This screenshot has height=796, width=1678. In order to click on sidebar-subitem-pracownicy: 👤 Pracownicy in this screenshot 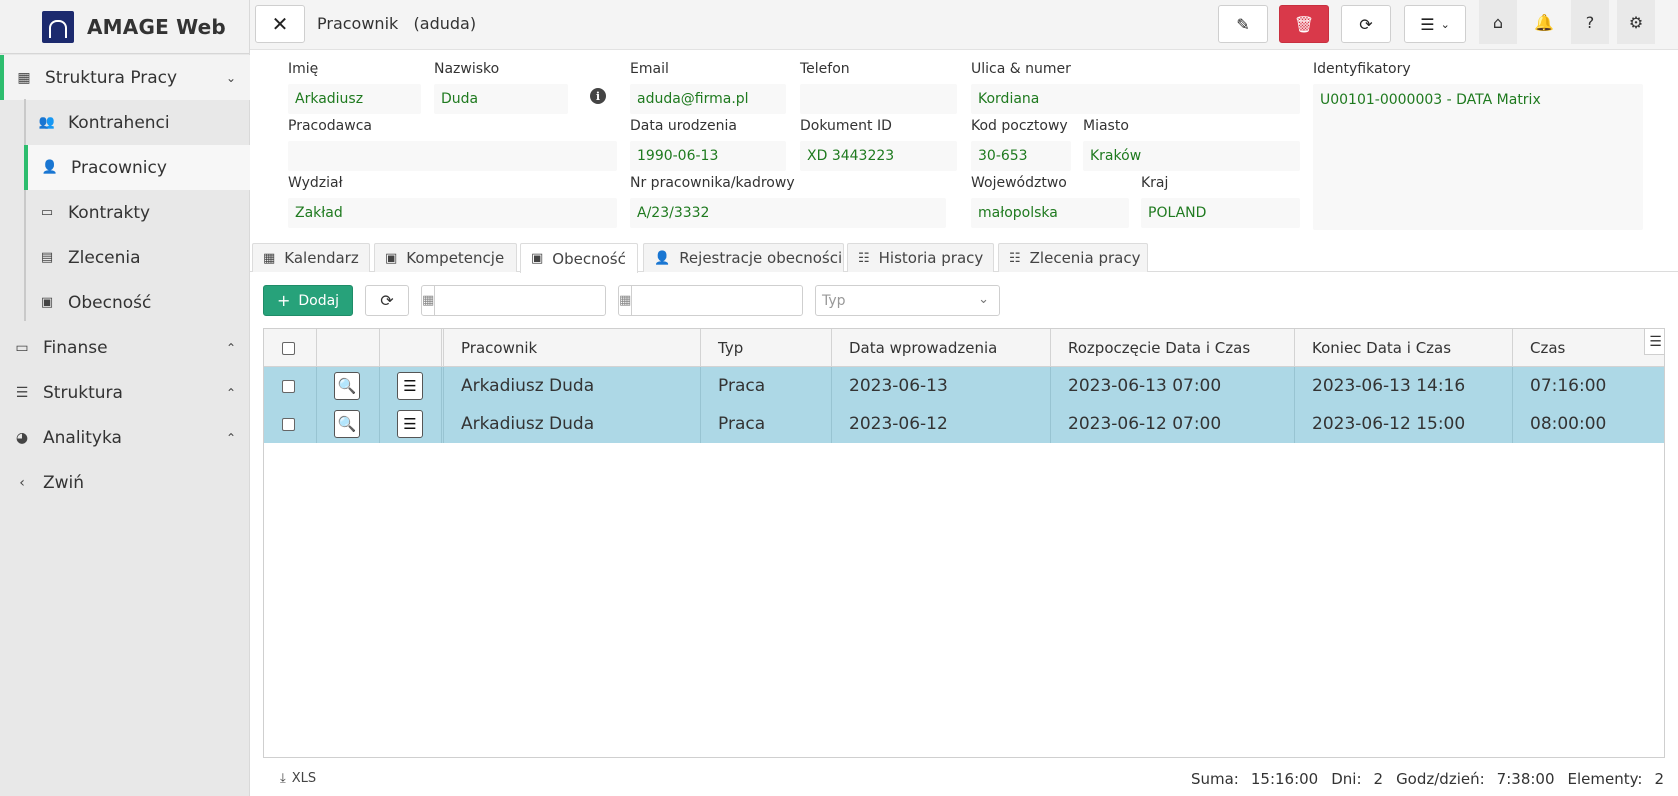, I will do `click(137, 167)`.